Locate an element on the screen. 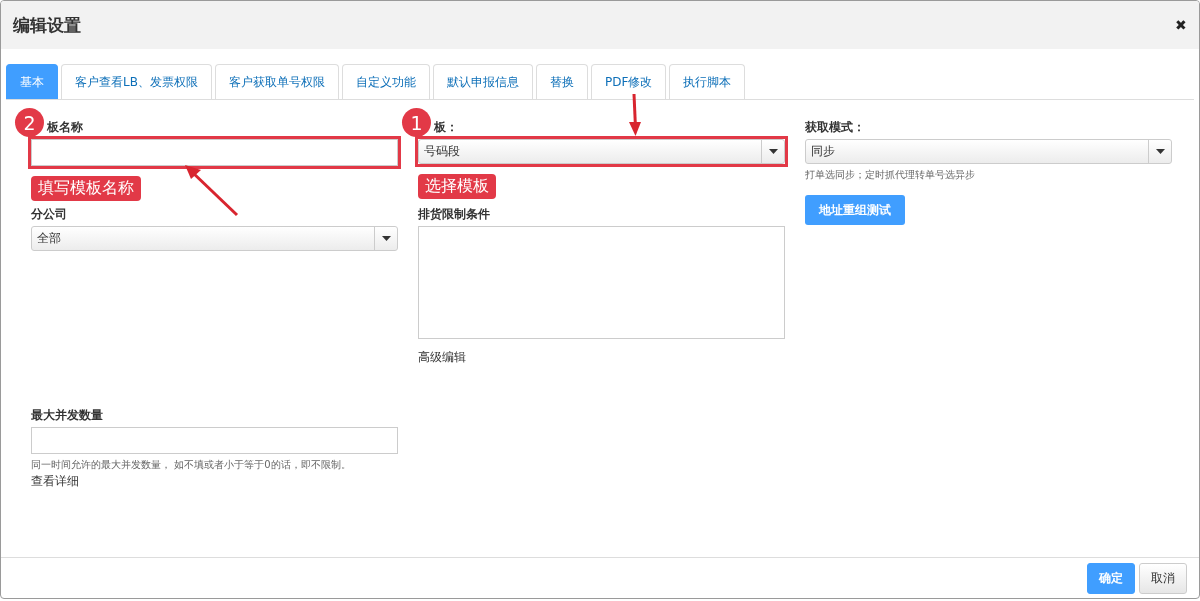 The image size is (1200, 601). advanced-edit-link: 高级编辑 is located at coordinates (601, 357).